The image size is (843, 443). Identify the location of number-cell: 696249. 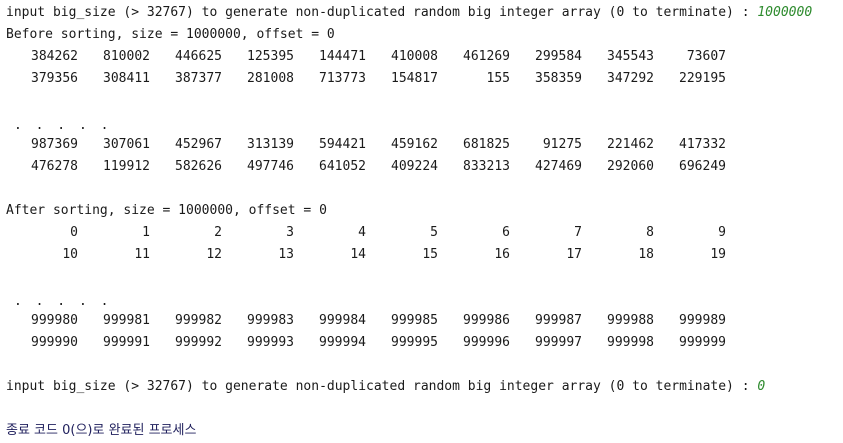
(702, 166).